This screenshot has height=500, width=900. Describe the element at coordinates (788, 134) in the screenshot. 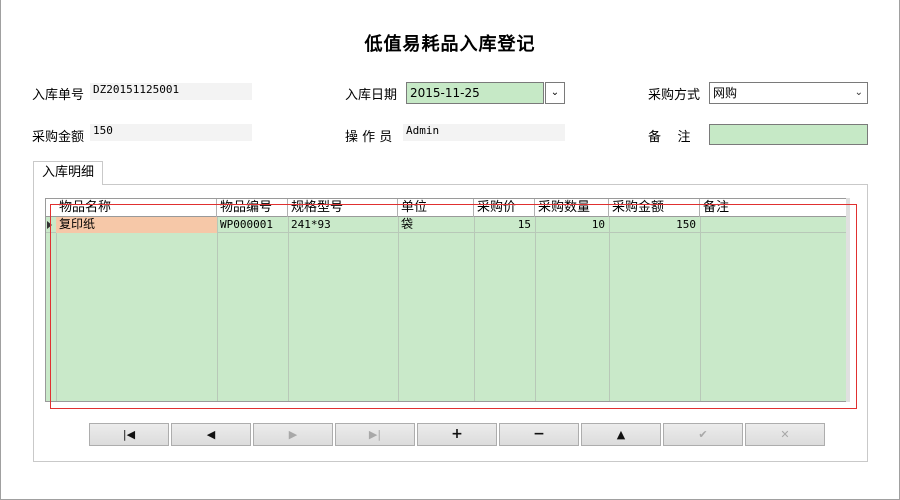

I see `remarks-input` at that location.